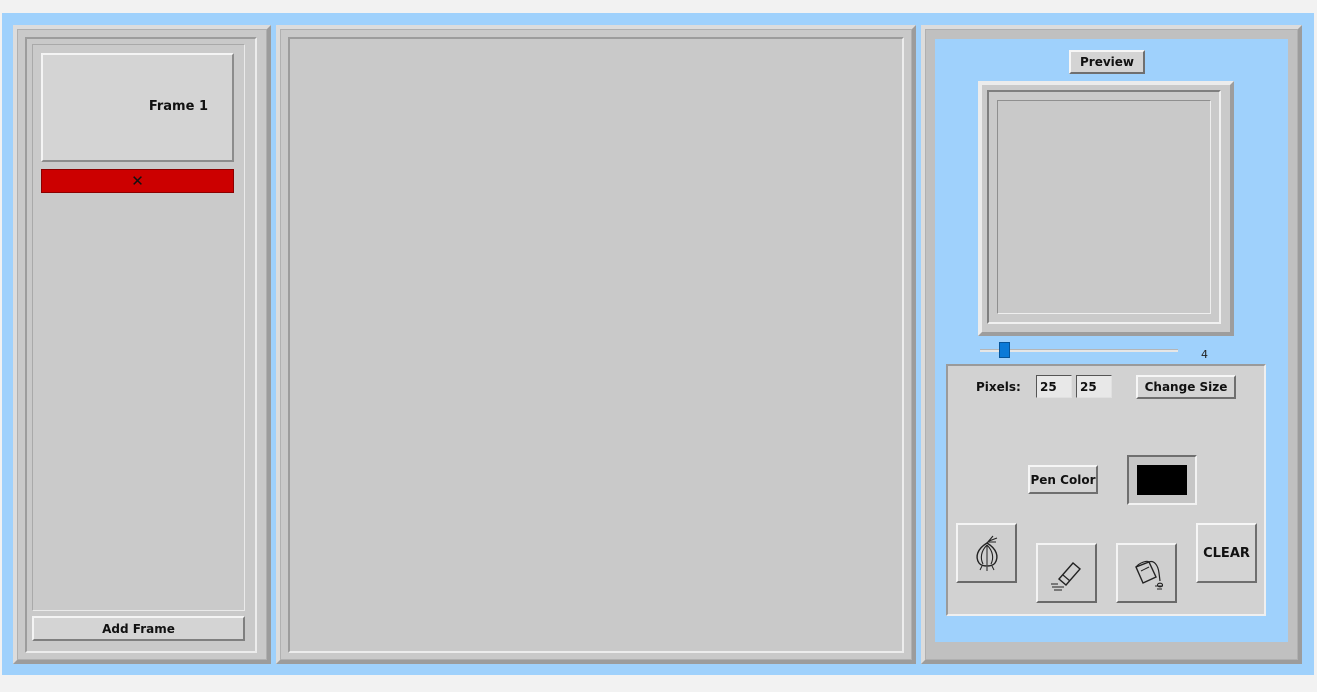  Describe the element at coordinates (1186, 387) in the screenshot. I see `change-size-button: Change Size` at that location.